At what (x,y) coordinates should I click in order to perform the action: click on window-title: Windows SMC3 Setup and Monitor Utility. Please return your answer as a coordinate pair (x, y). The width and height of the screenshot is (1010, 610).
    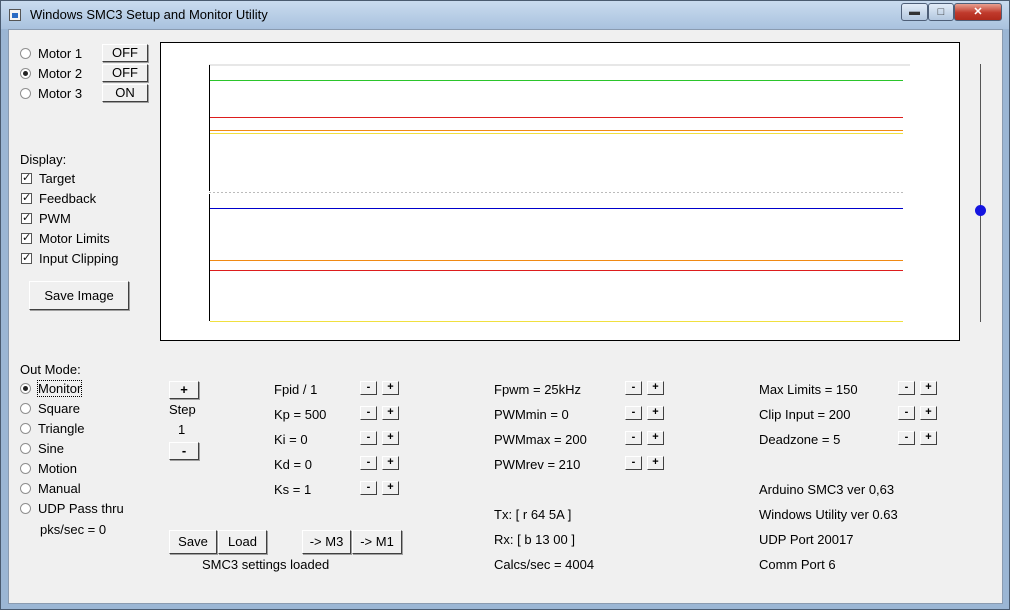
    Looking at the image, I should click on (149, 14).